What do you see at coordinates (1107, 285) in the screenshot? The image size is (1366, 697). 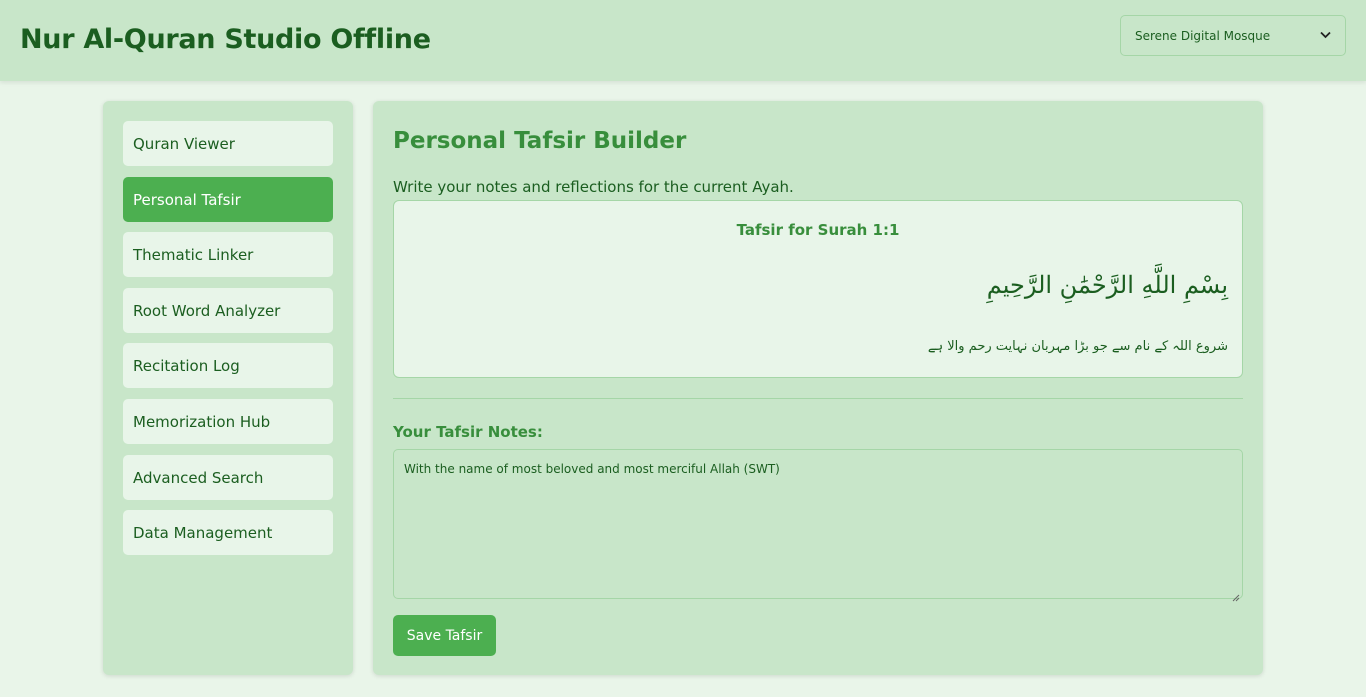 I see `ayah-arabic-text: بِسْمِ اللَّهِ الرَّحْمَٰنِ الرَّحِيمِ` at bounding box center [1107, 285].